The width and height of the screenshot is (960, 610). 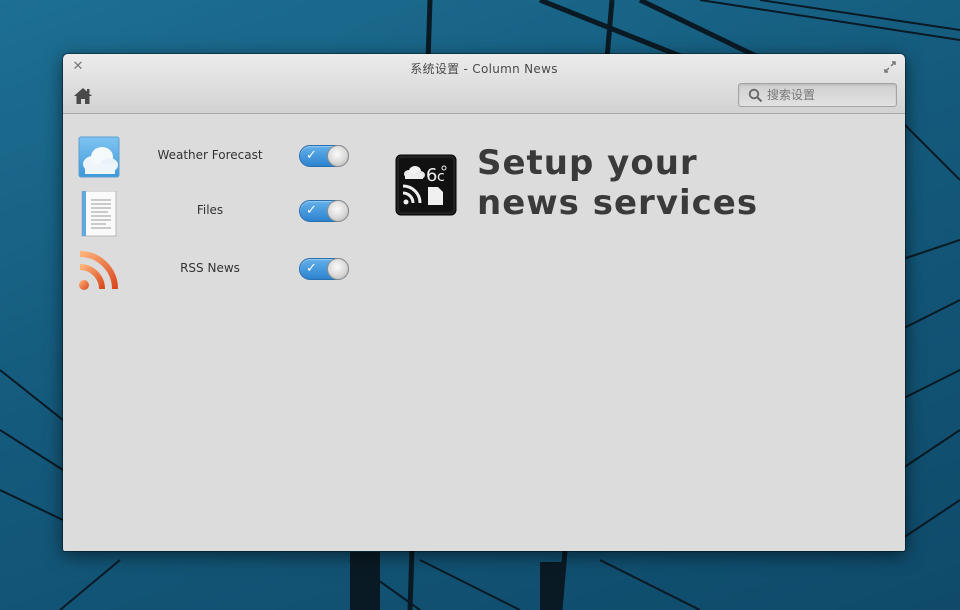 What do you see at coordinates (99, 214) in the screenshot?
I see `document-file-icon` at bounding box center [99, 214].